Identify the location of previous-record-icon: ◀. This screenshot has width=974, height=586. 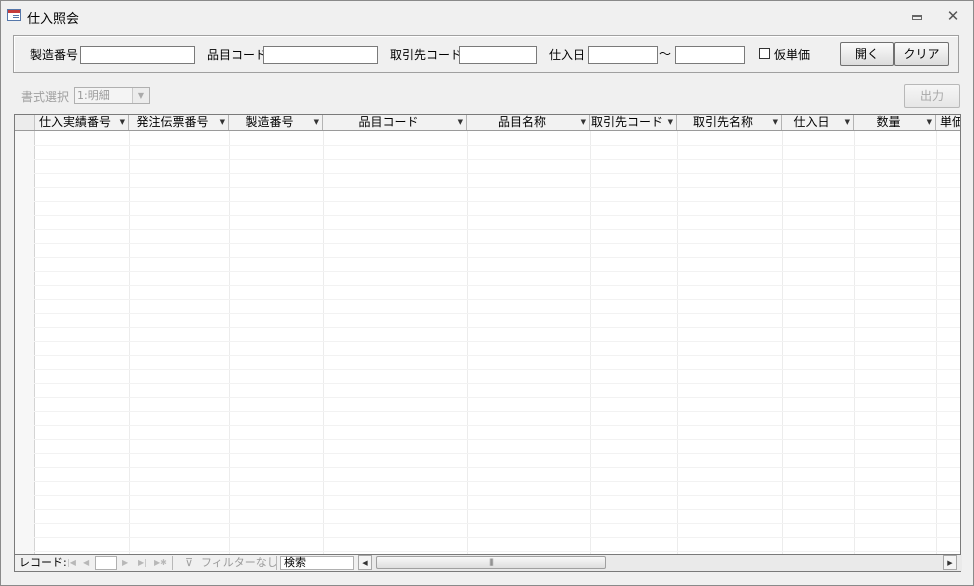
(86, 563).